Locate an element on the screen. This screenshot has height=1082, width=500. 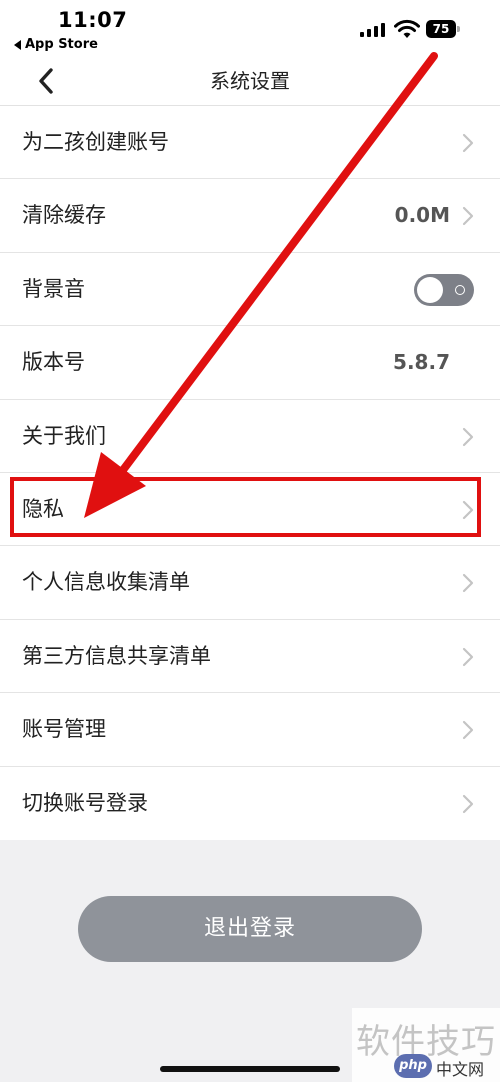
back-app-label: App Store is located at coordinates (61, 44).